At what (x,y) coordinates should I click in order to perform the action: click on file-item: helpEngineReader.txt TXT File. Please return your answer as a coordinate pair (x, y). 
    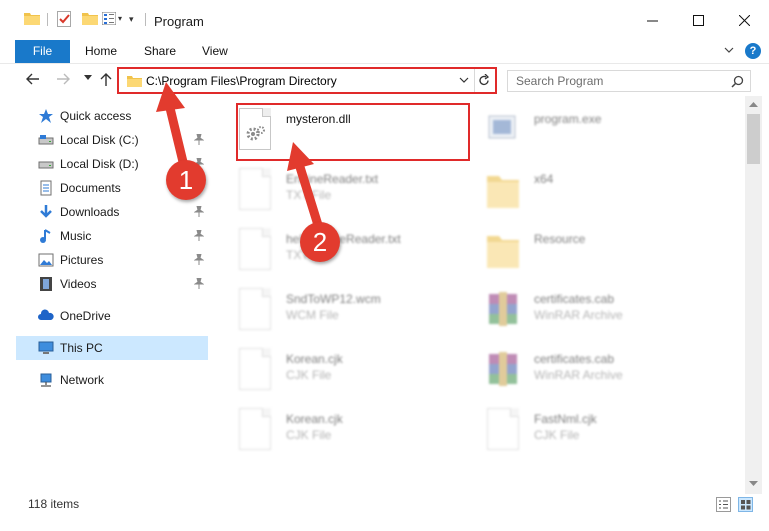
    Looking at the image, I should click on (357, 256).